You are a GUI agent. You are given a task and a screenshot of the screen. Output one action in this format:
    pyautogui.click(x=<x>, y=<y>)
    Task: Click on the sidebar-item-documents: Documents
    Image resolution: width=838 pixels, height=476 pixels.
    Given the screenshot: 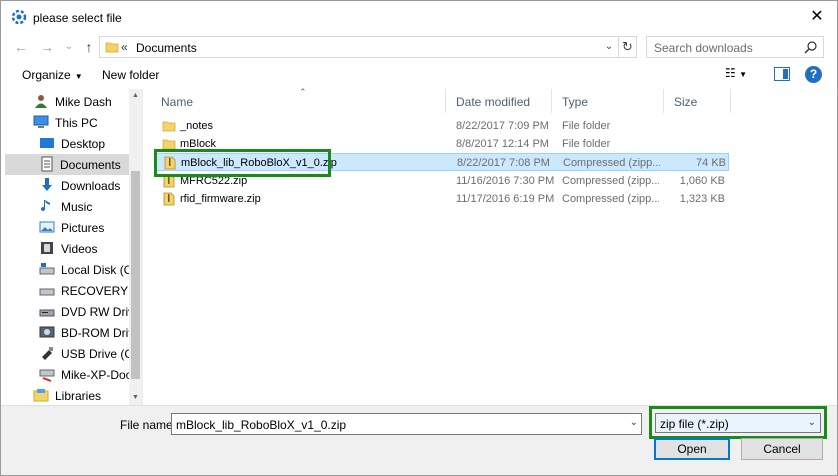 What is the action you would take?
    pyautogui.click(x=67, y=164)
    